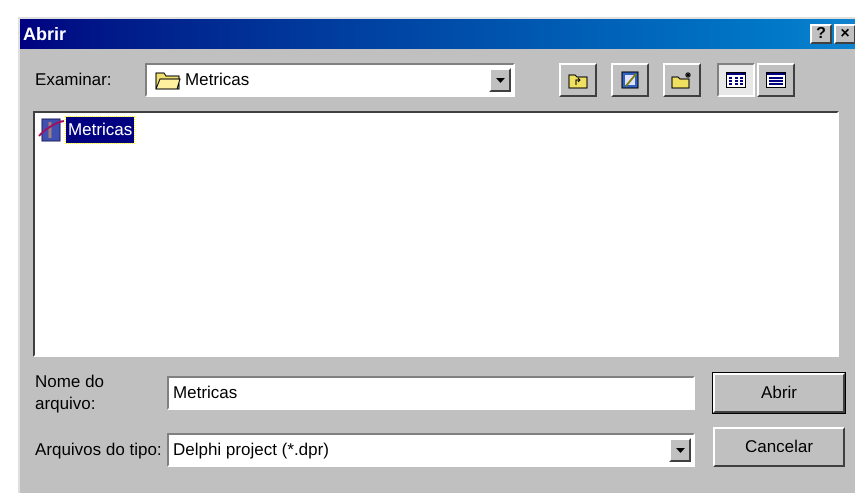 The image size is (855, 493). Describe the element at coordinates (251, 450) in the screenshot. I see `file-type-value: Delphi project (*.dpr)` at that location.